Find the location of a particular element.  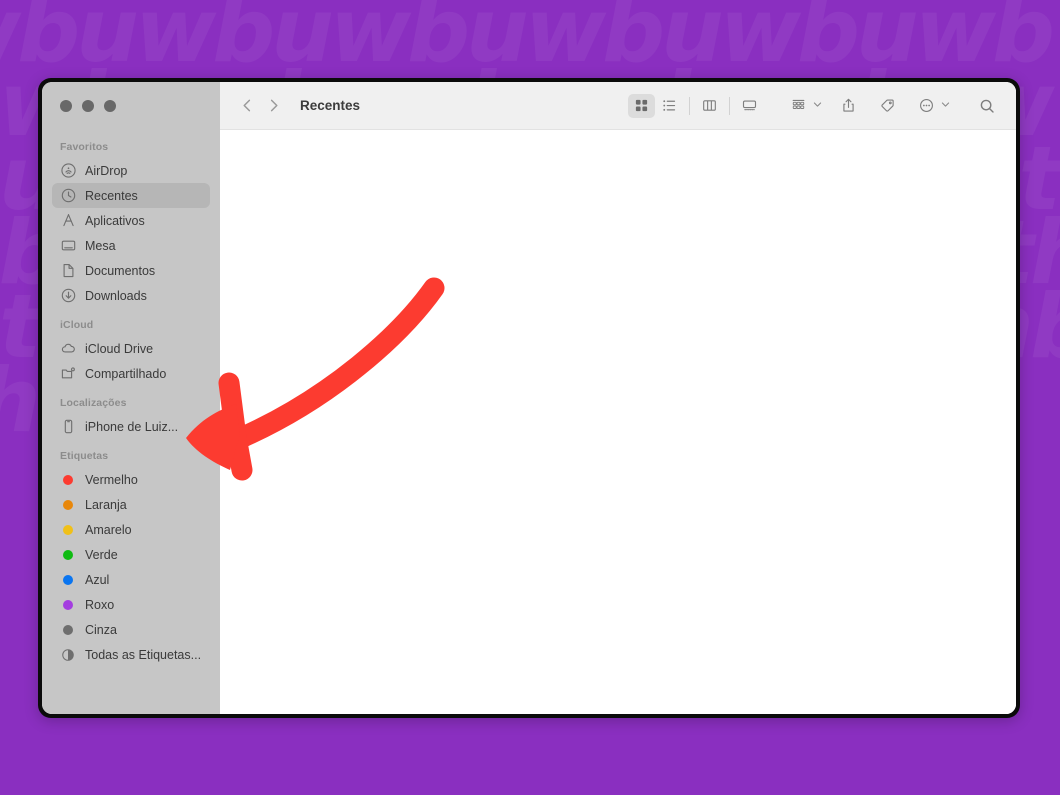

sidebar-item-icloud-drive: iCloud Drive is located at coordinates (131, 348).